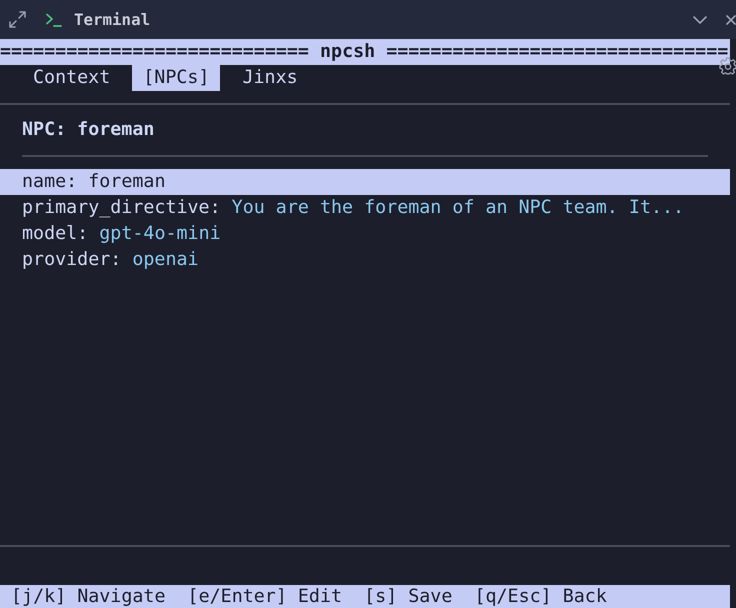 The width and height of the screenshot is (736, 608). I want to click on close-icon, so click(731, 19).